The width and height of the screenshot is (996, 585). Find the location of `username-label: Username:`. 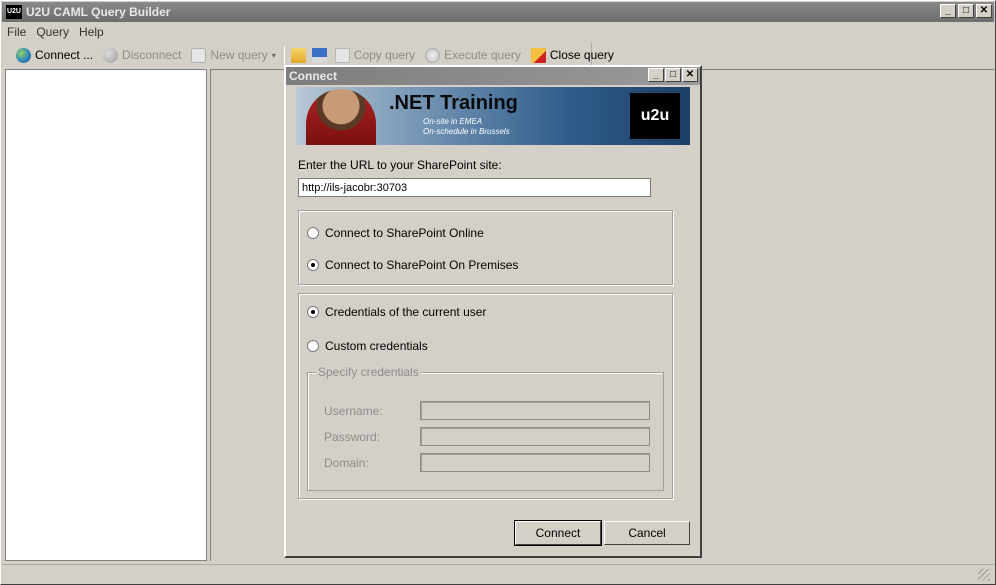

username-label: Username: is located at coordinates (353, 411).